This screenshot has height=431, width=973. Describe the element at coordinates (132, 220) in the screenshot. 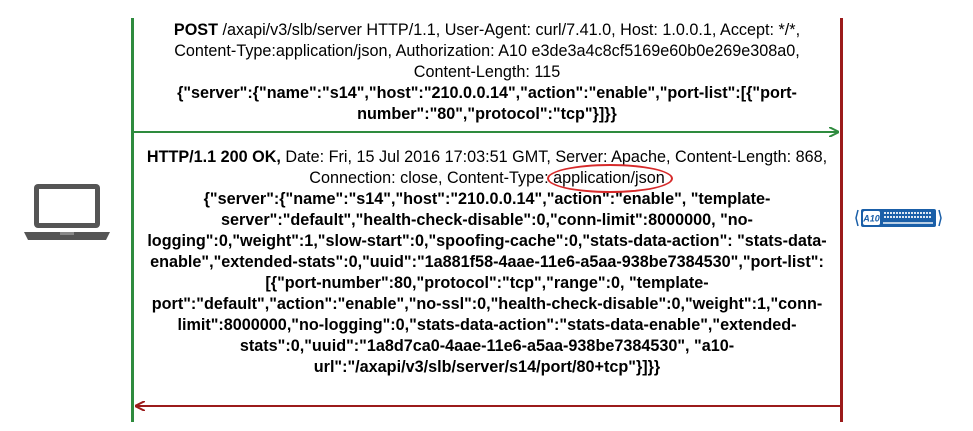

I see `client-lifeline` at that location.